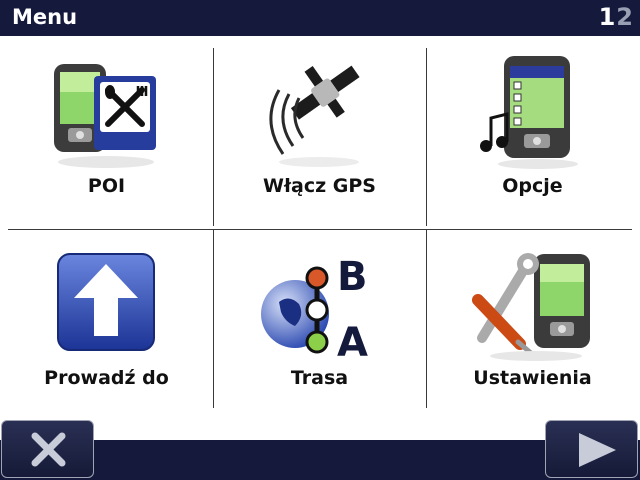  What do you see at coordinates (320, 18) in the screenshot?
I see `title-bar: Menu 12` at bounding box center [320, 18].